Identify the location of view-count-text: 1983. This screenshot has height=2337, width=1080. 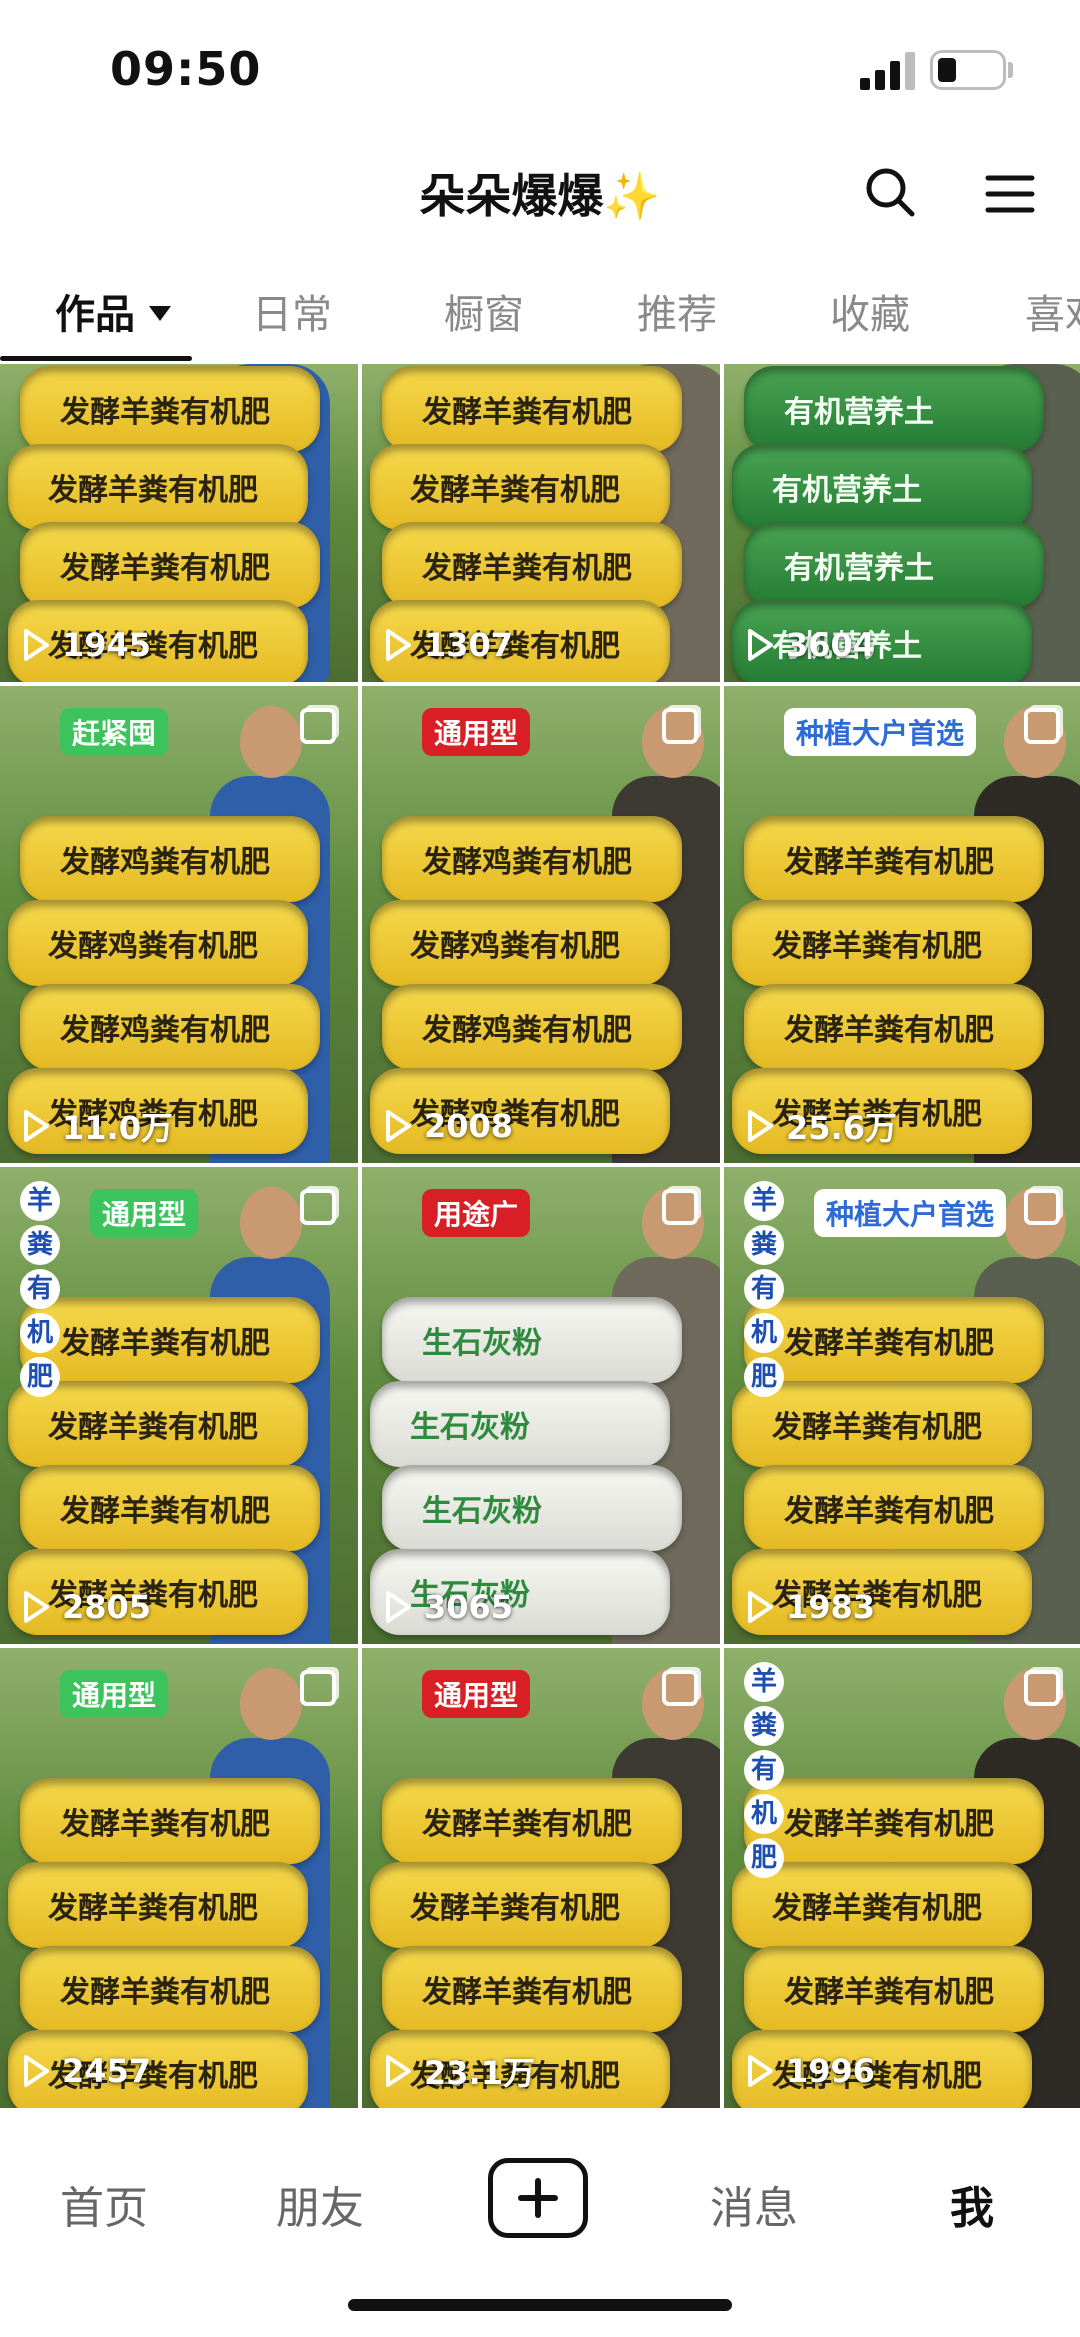
(831, 1607).